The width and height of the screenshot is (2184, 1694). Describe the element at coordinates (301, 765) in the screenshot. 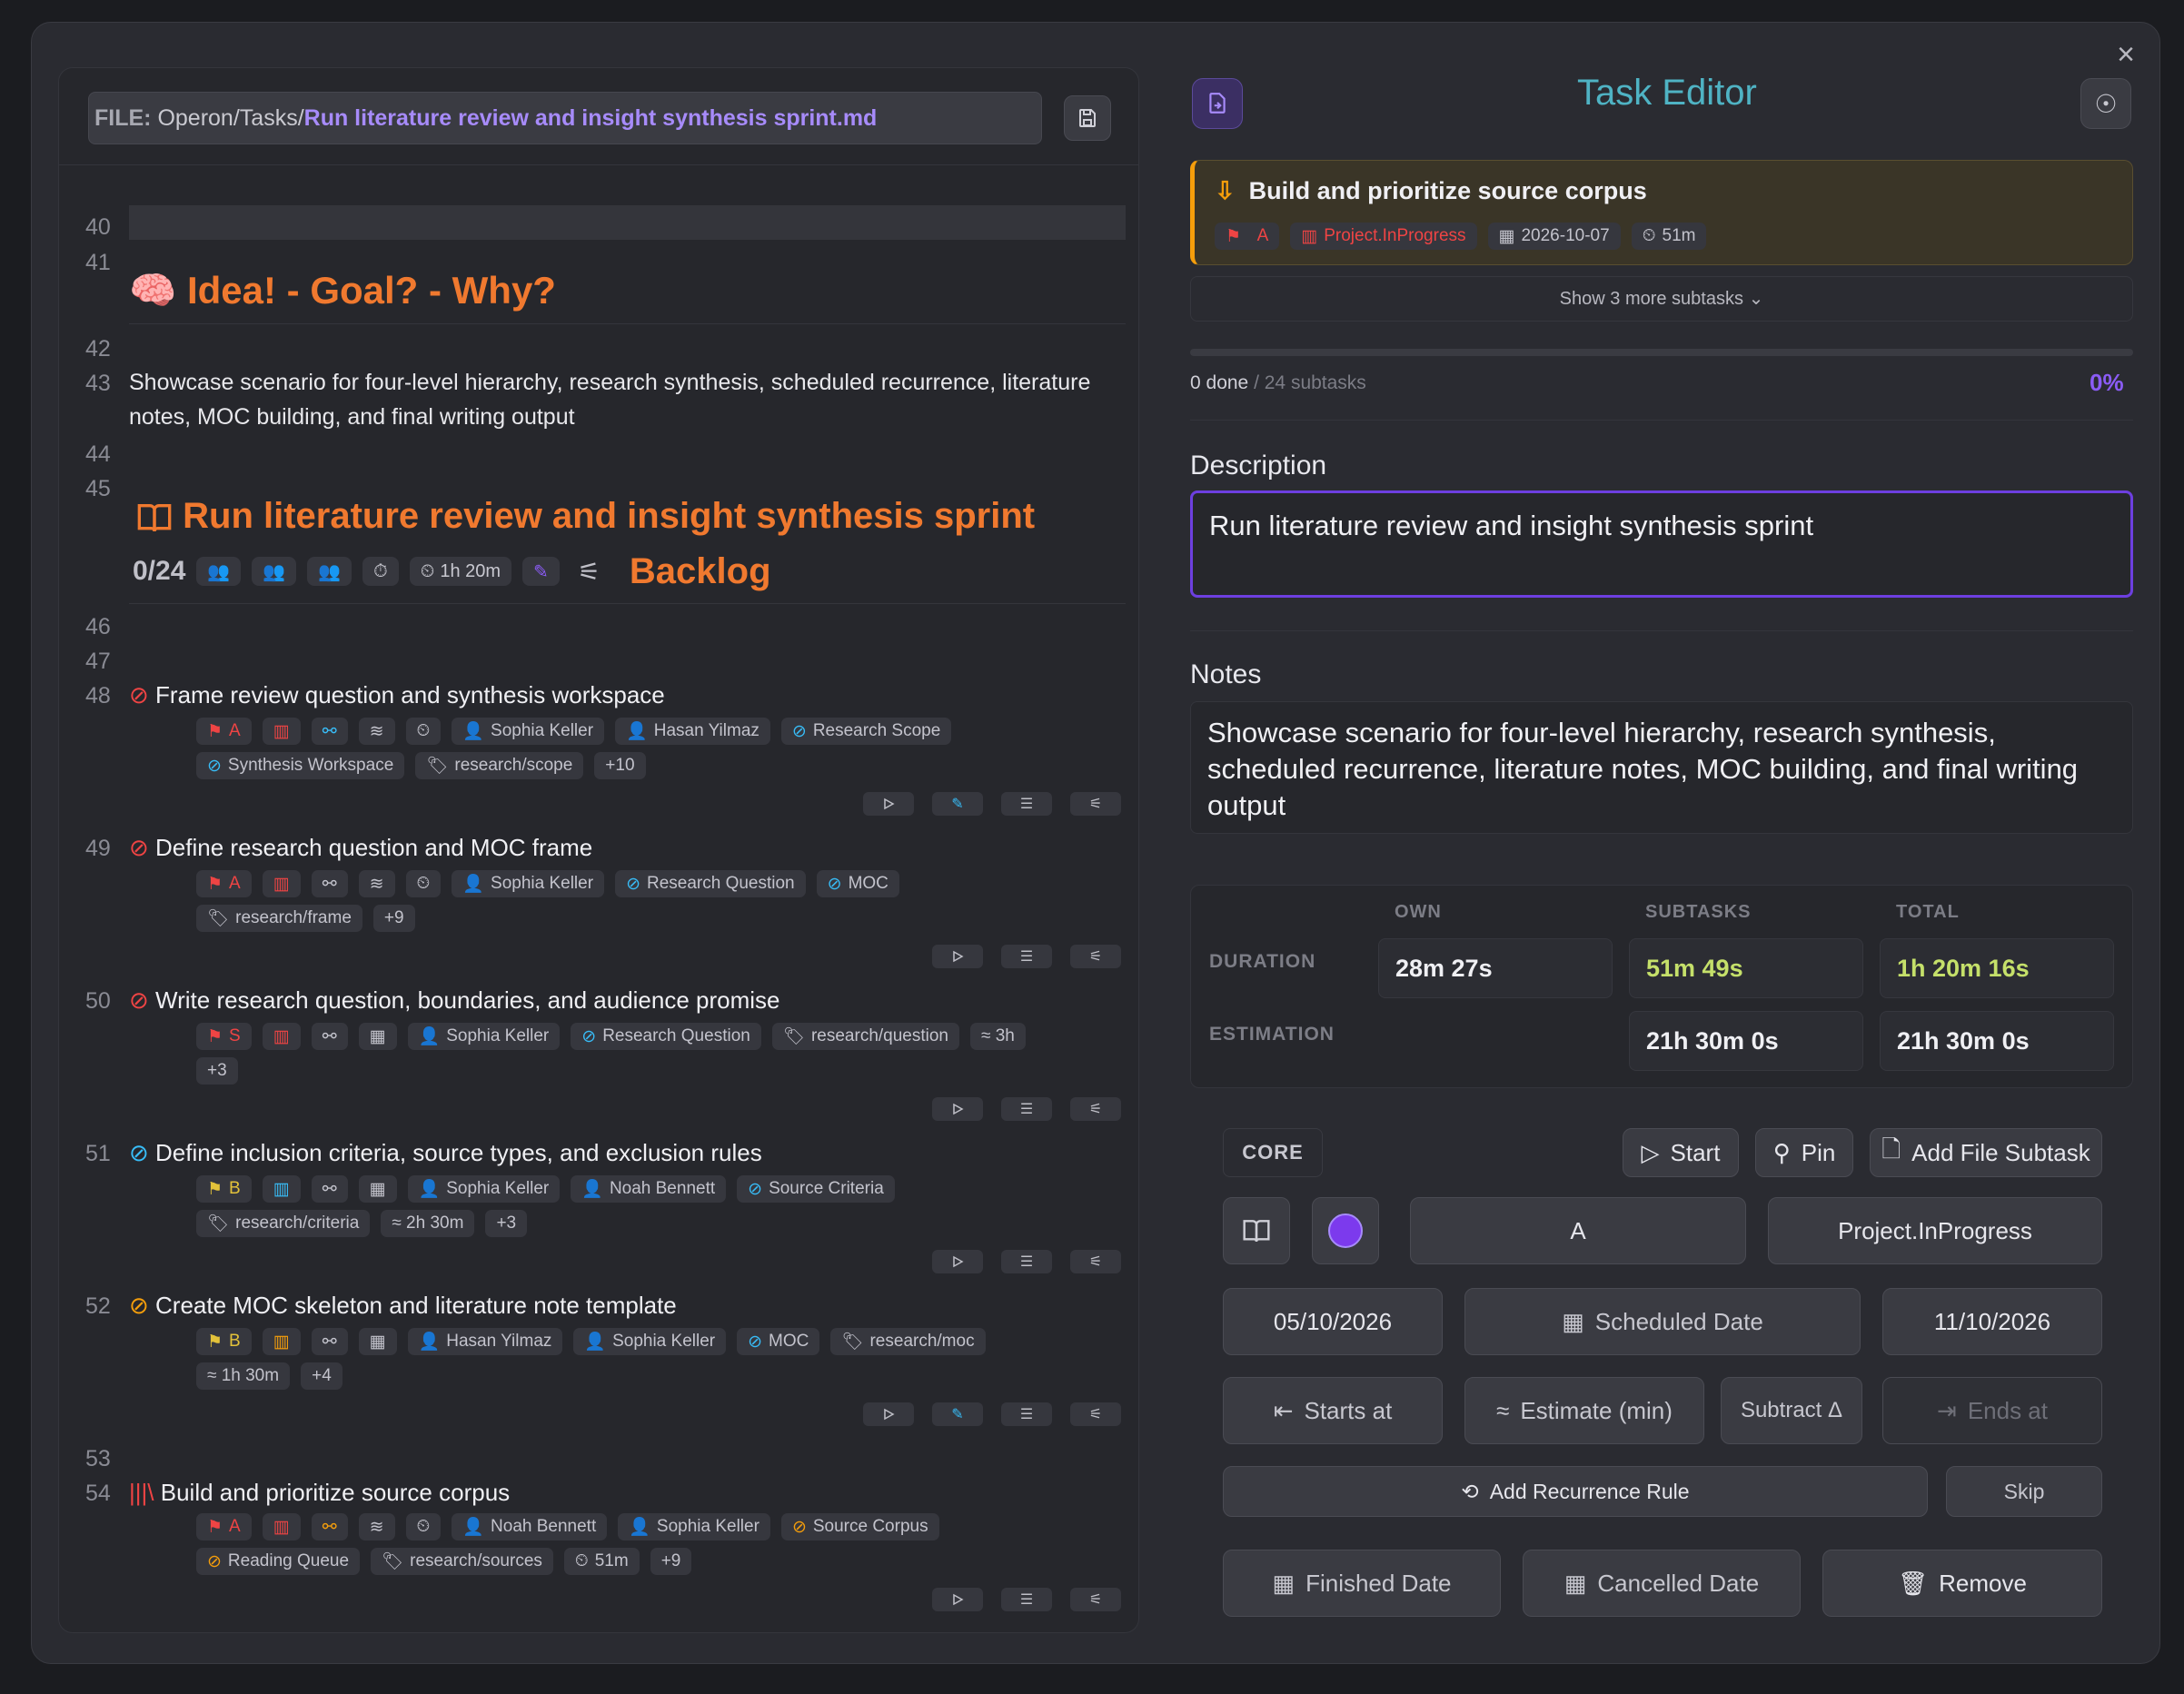

I see `project-chip: ⊘ Synthesis Workspace` at that location.